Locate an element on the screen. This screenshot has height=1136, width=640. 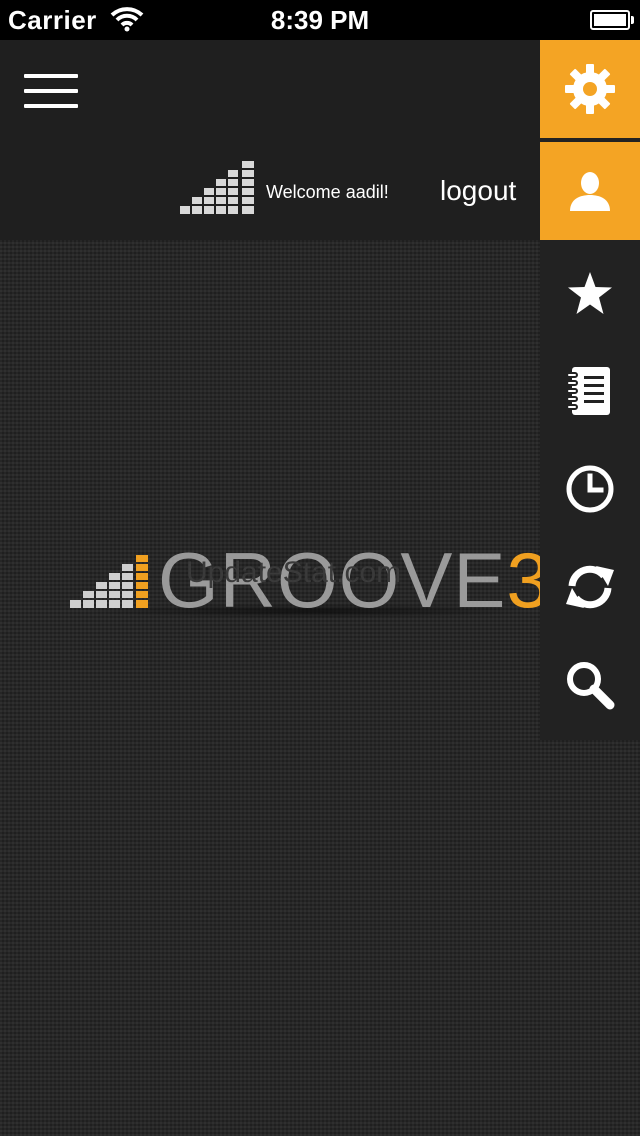
logout-link: logout is located at coordinates (478, 191).